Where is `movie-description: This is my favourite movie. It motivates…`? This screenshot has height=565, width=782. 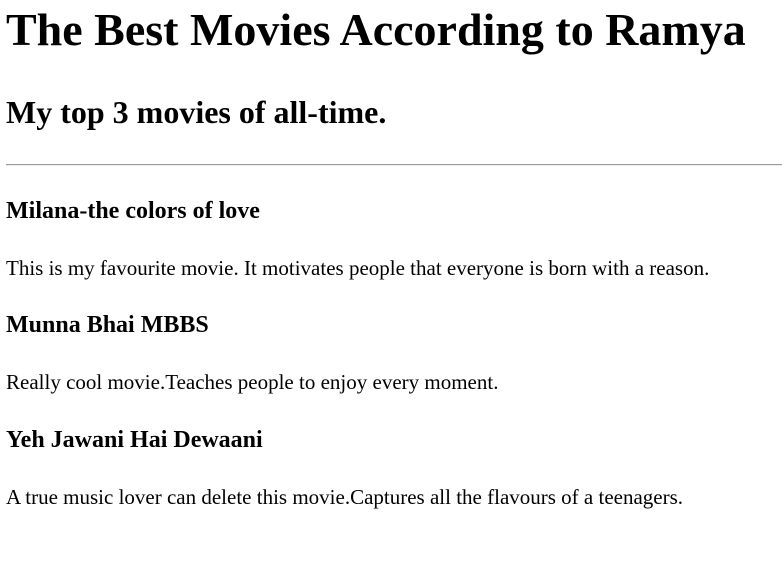
movie-description: This is my favourite movie. It motivates… is located at coordinates (358, 268).